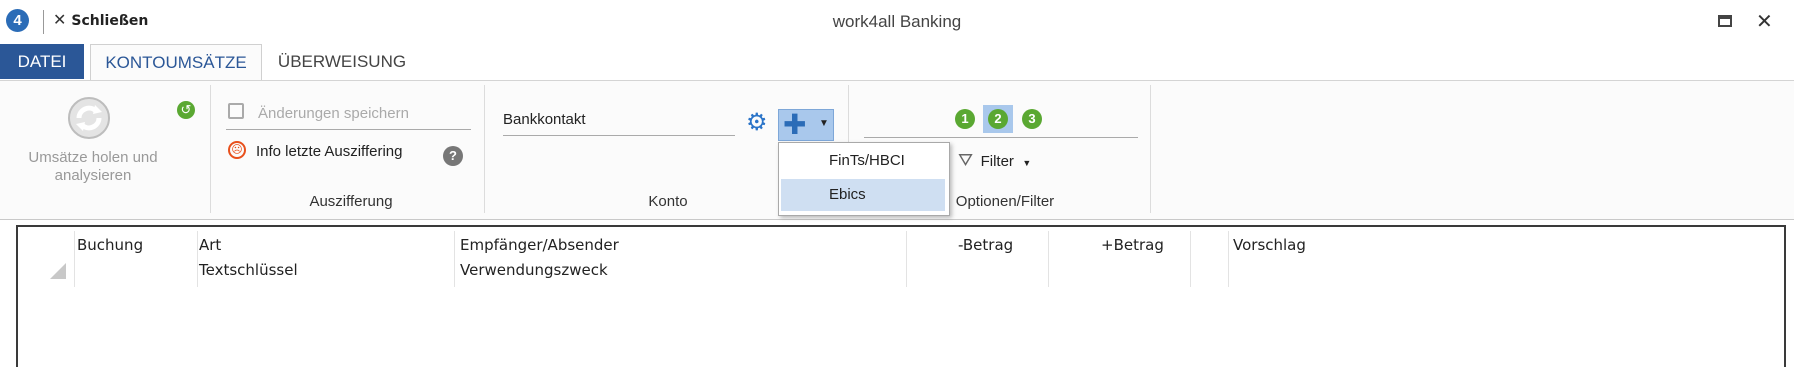 Image resolution: width=1794 pixels, height=367 pixels. What do you see at coordinates (985, 245) in the screenshot?
I see `column-header-minus-betrag: -Betrag` at bounding box center [985, 245].